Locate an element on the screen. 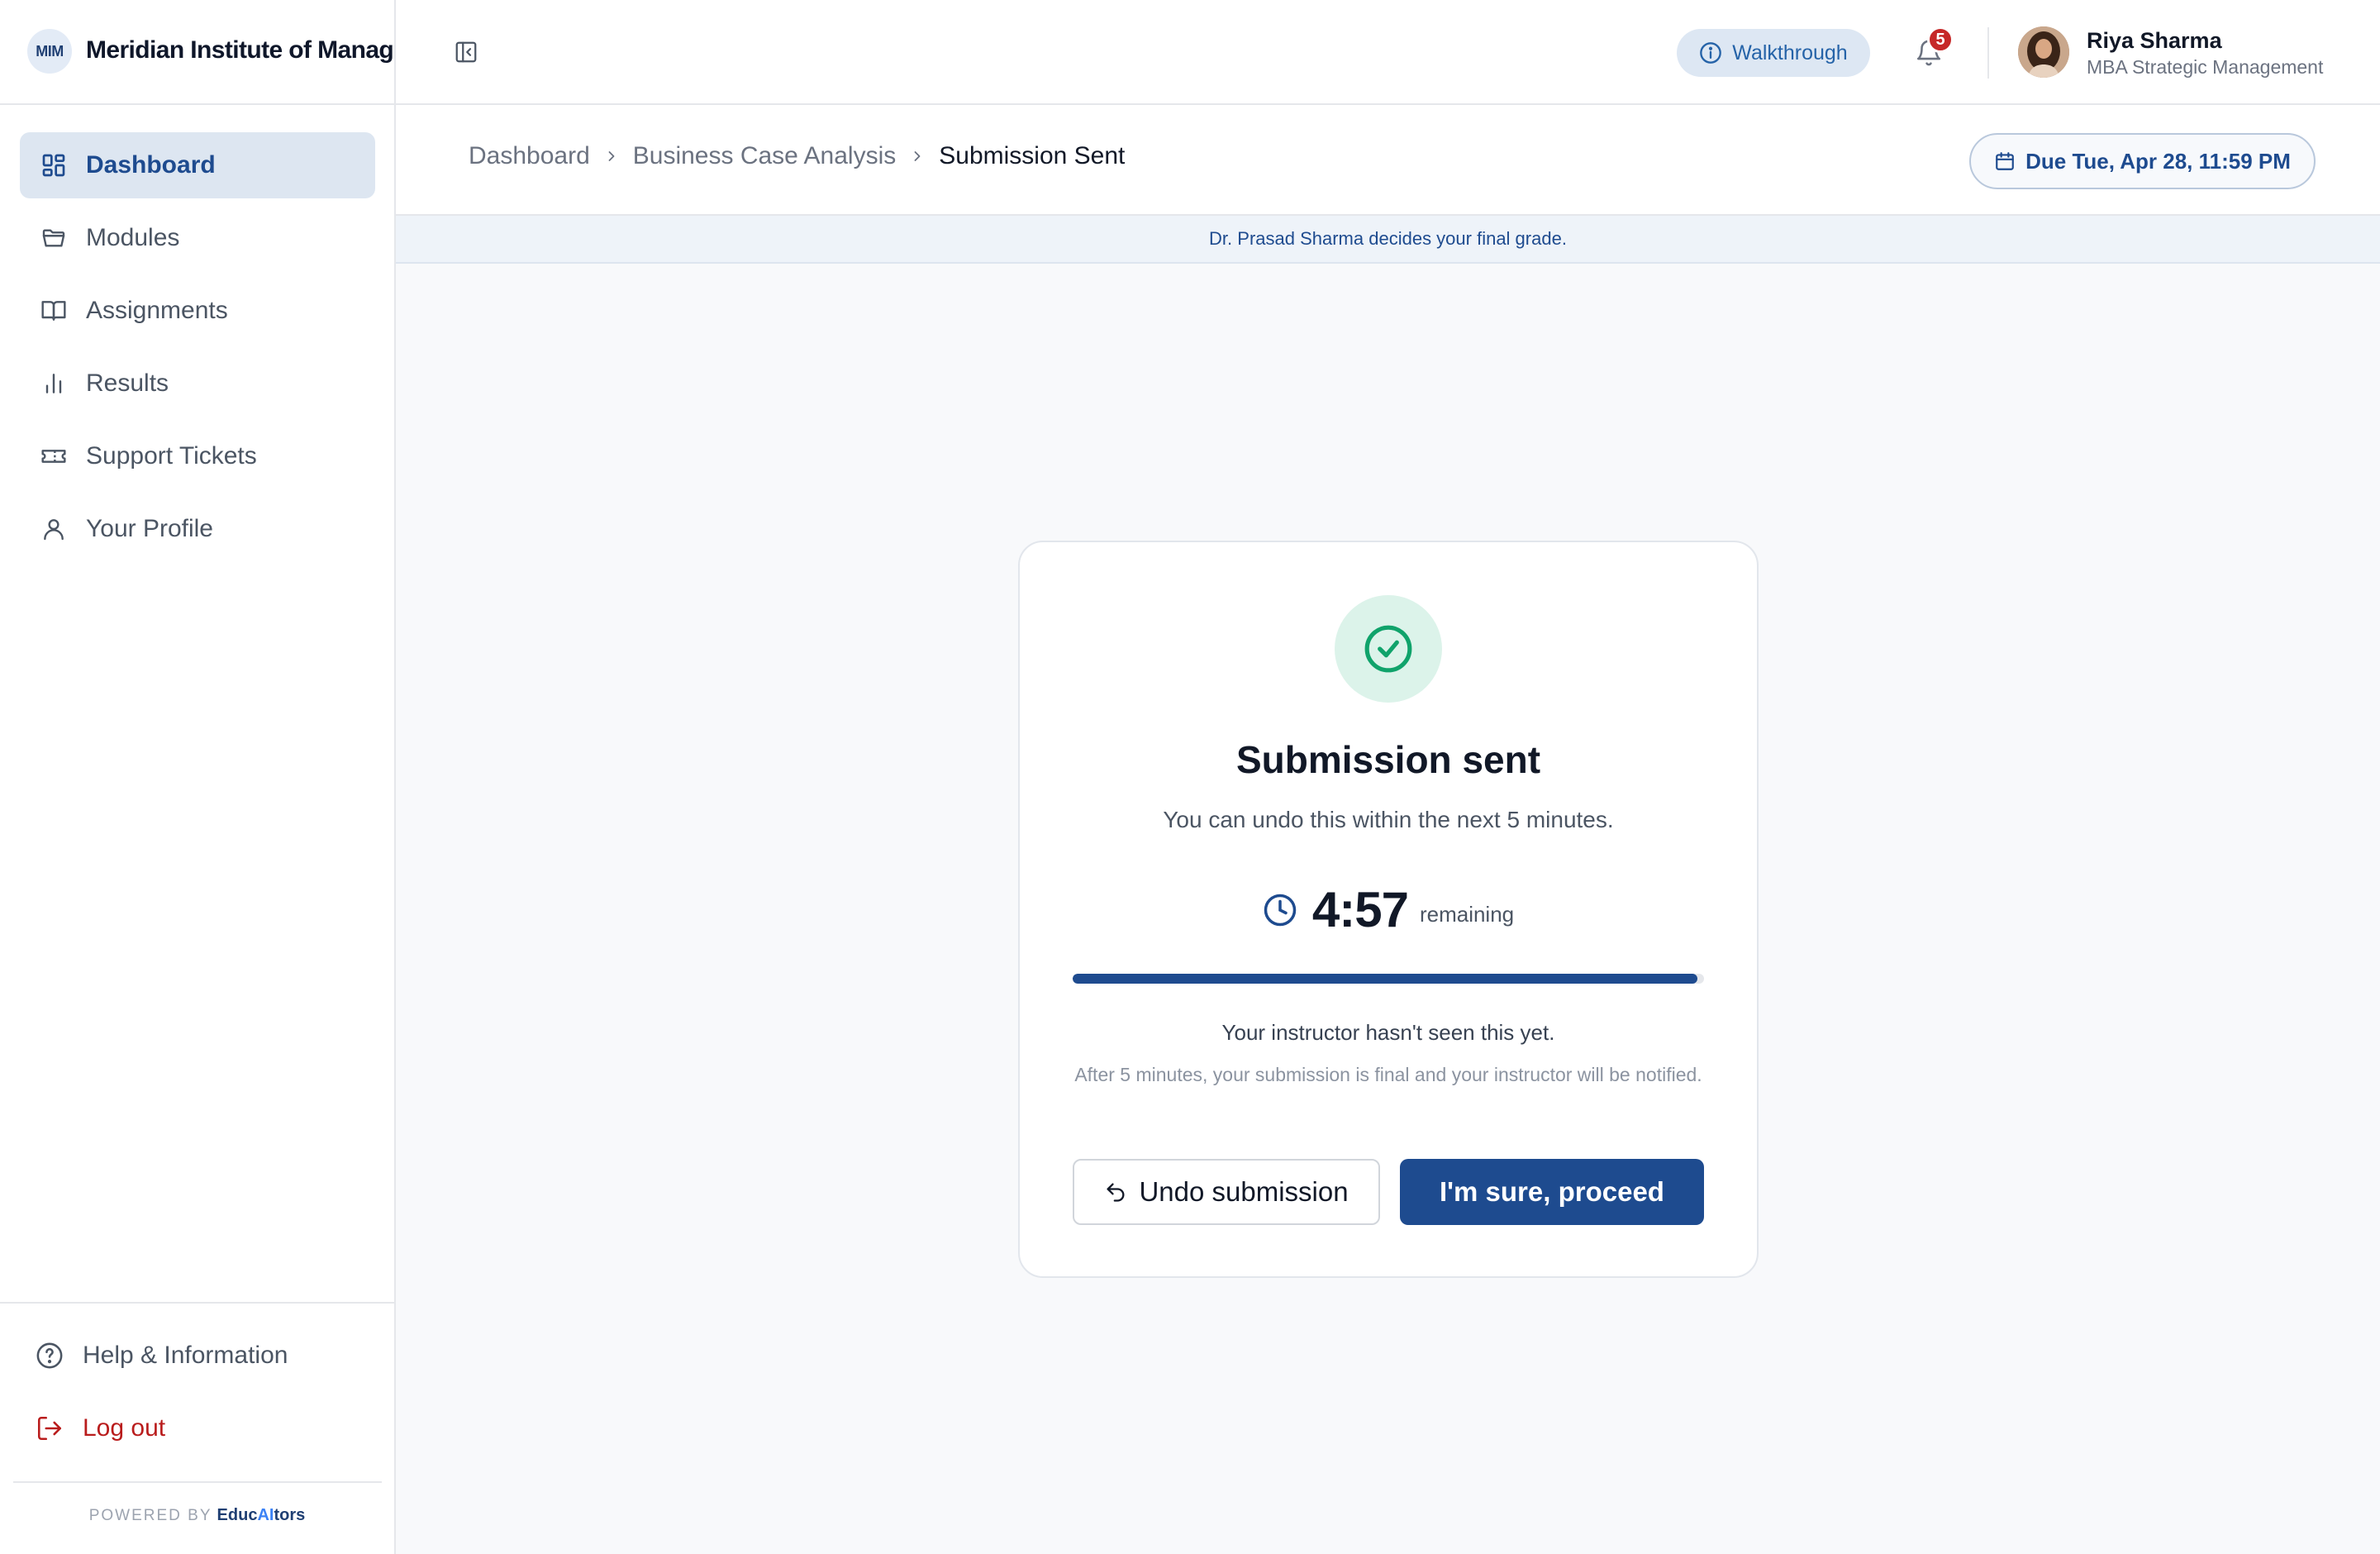 This screenshot has width=2380, height=1554. undo-submission-button: Undo submission is located at coordinates (1226, 1192).